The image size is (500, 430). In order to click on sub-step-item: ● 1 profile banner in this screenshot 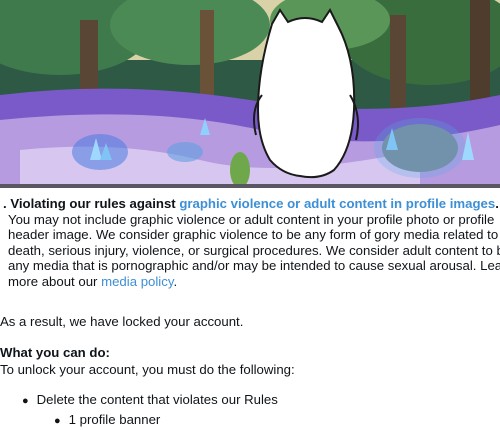, I will do `click(107, 420)`.